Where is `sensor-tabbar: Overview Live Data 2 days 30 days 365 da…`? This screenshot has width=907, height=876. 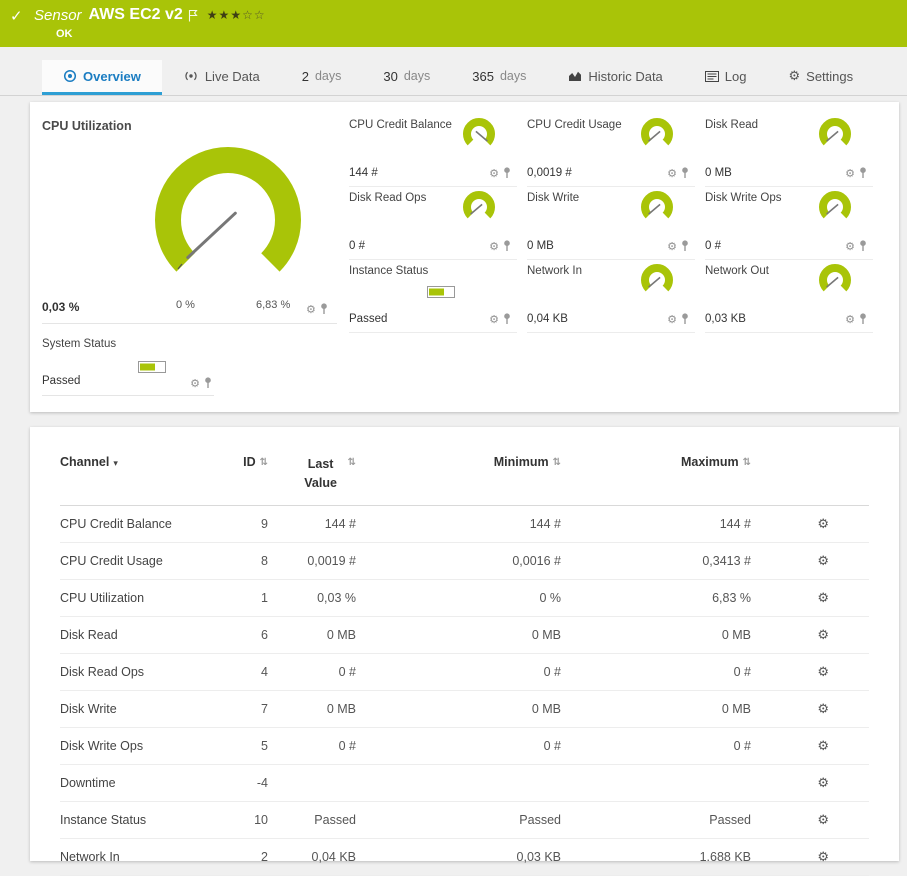
sensor-tabbar: Overview Live Data 2 days 30 days 365 da… is located at coordinates (453, 78).